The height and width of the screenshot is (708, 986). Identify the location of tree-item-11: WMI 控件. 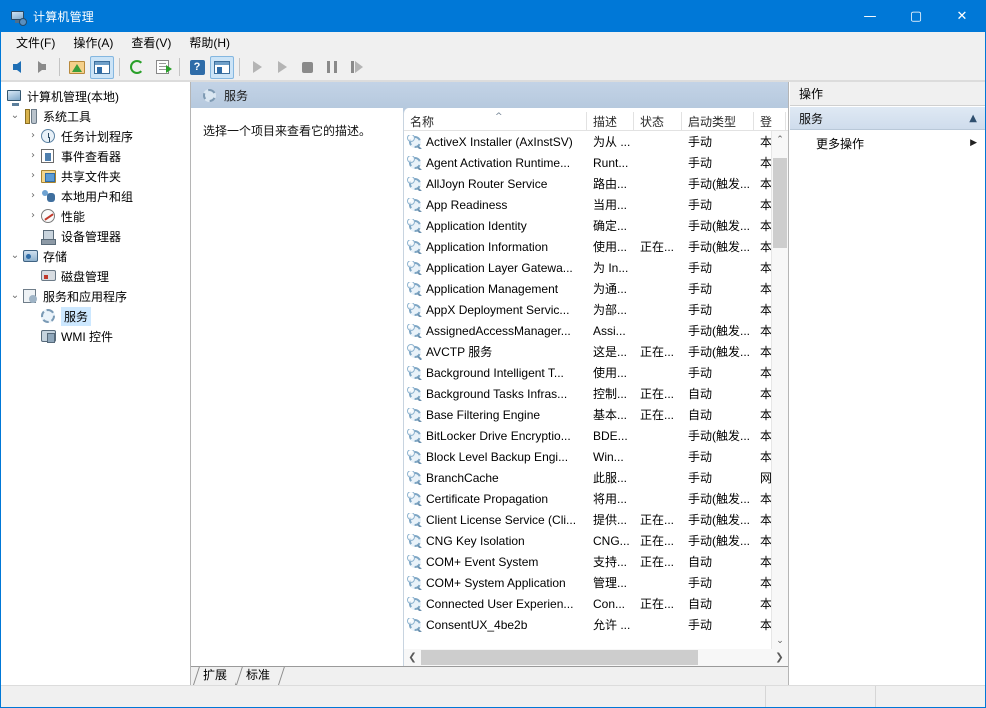
(95, 336).